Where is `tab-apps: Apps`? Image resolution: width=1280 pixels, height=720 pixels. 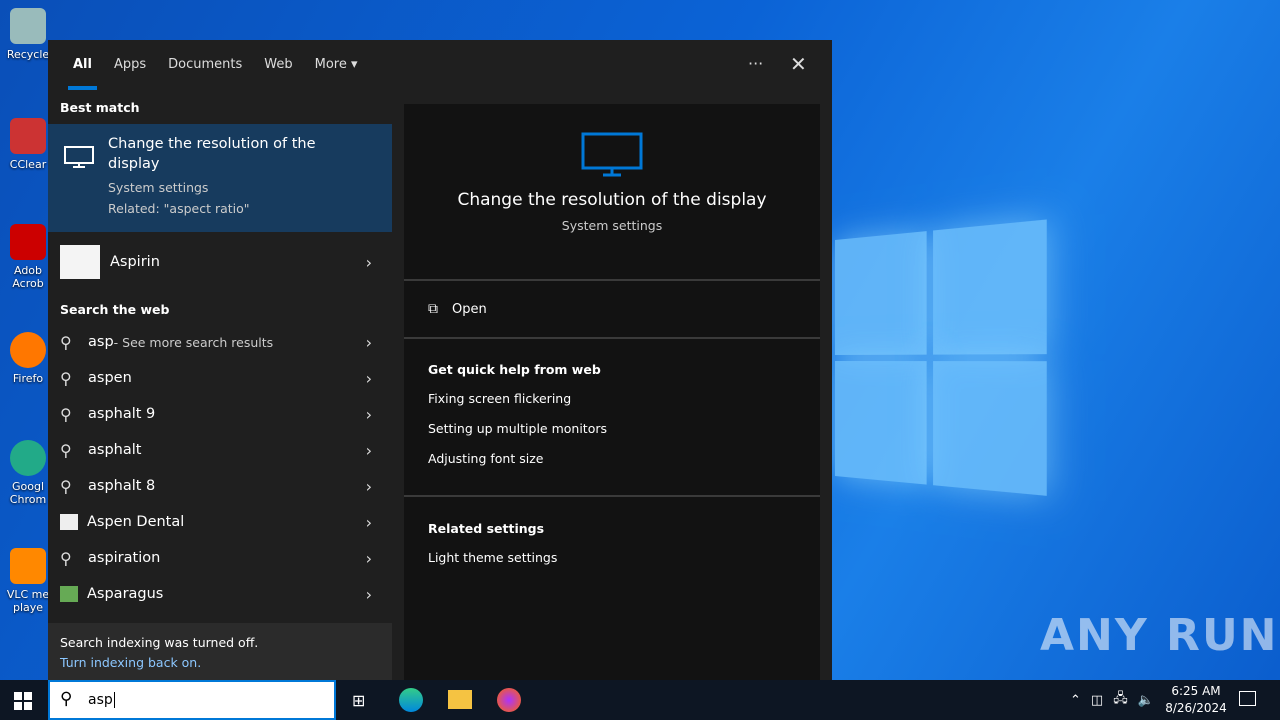
tab-apps: Apps is located at coordinates (130, 66).